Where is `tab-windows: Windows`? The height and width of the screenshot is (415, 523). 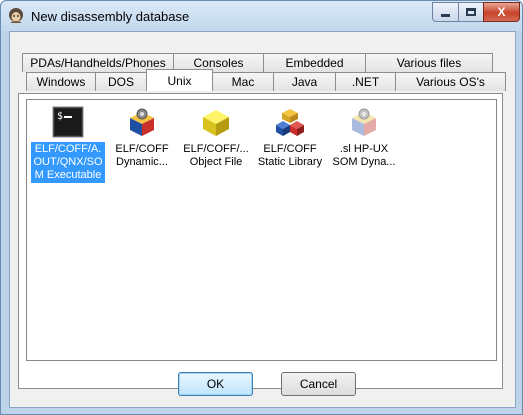
tab-windows: Windows is located at coordinates (61, 81).